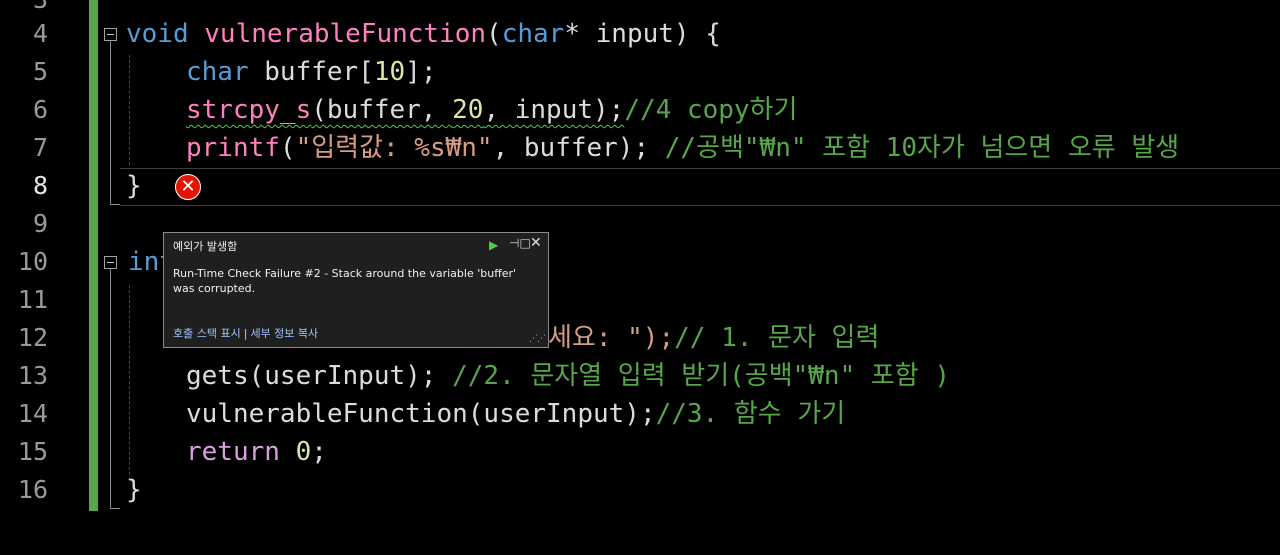 The image size is (1280, 555). Describe the element at coordinates (207, 333) in the screenshot. I see `show-call-stack-link: 호출 스택 표시` at that location.